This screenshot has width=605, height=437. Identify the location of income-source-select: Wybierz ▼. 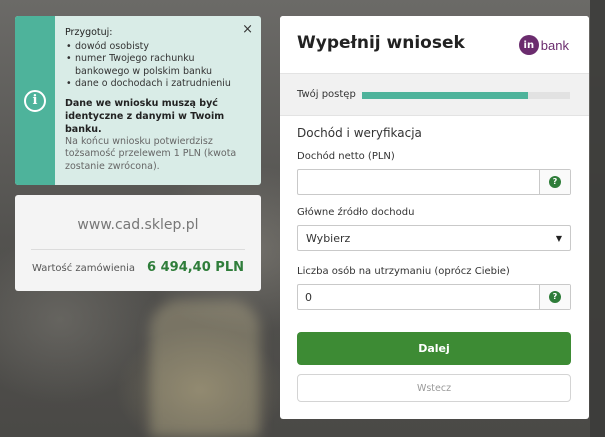
(434, 238).